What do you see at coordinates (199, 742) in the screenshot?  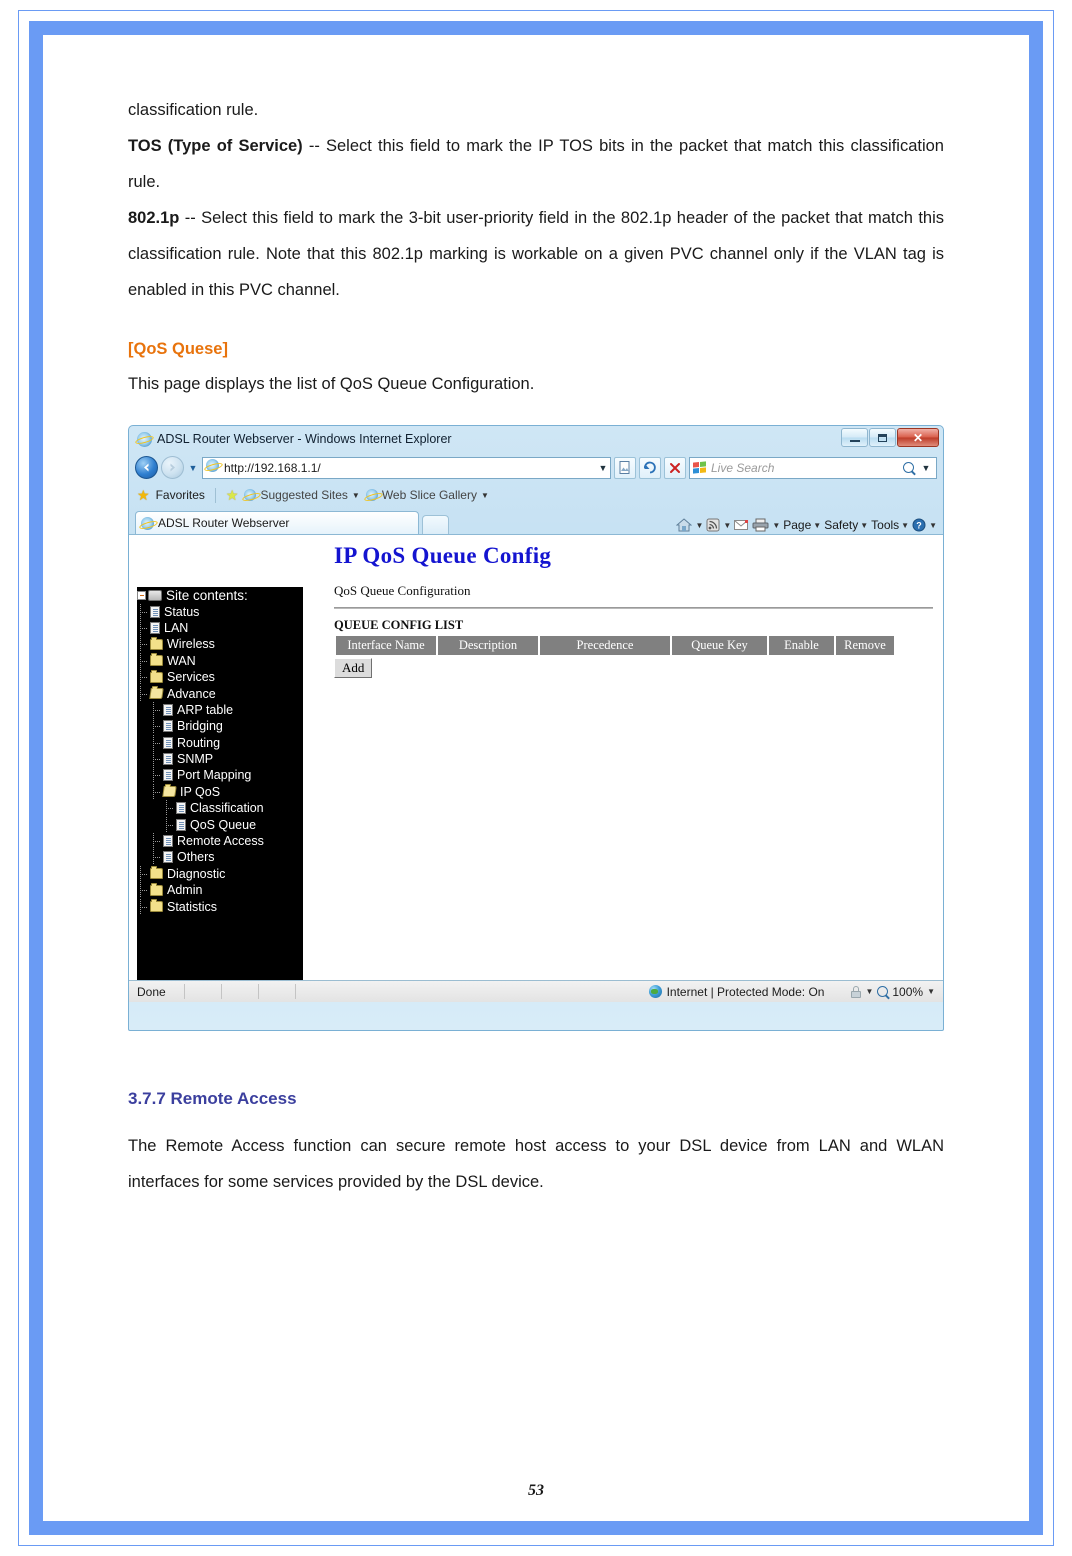 I see `sidebar-item-label: Routing` at bounding box center [199, 742].